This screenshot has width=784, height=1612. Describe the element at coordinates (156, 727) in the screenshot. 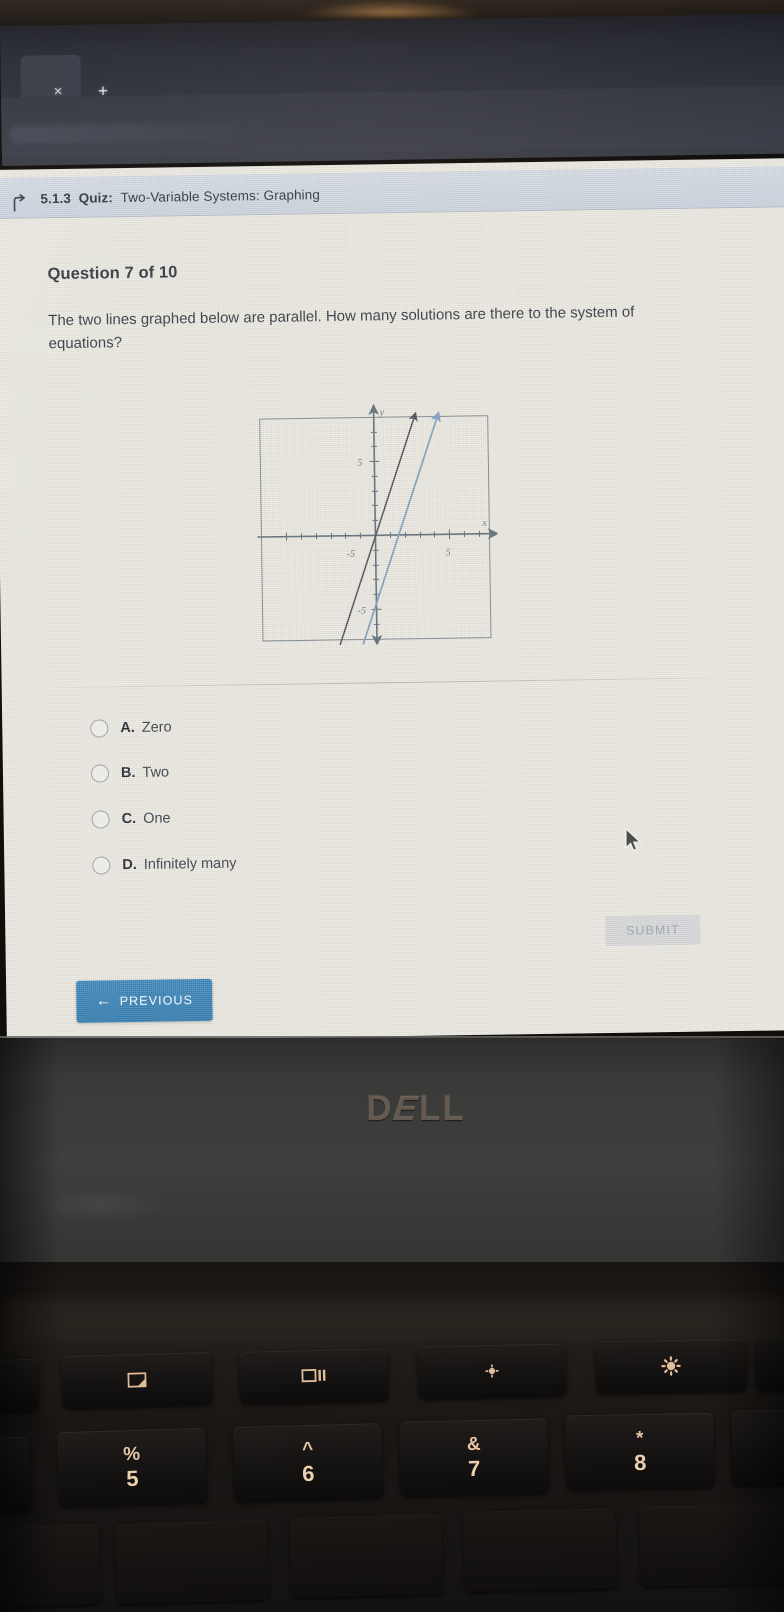

I see `option-a-label: Zero` at that location.